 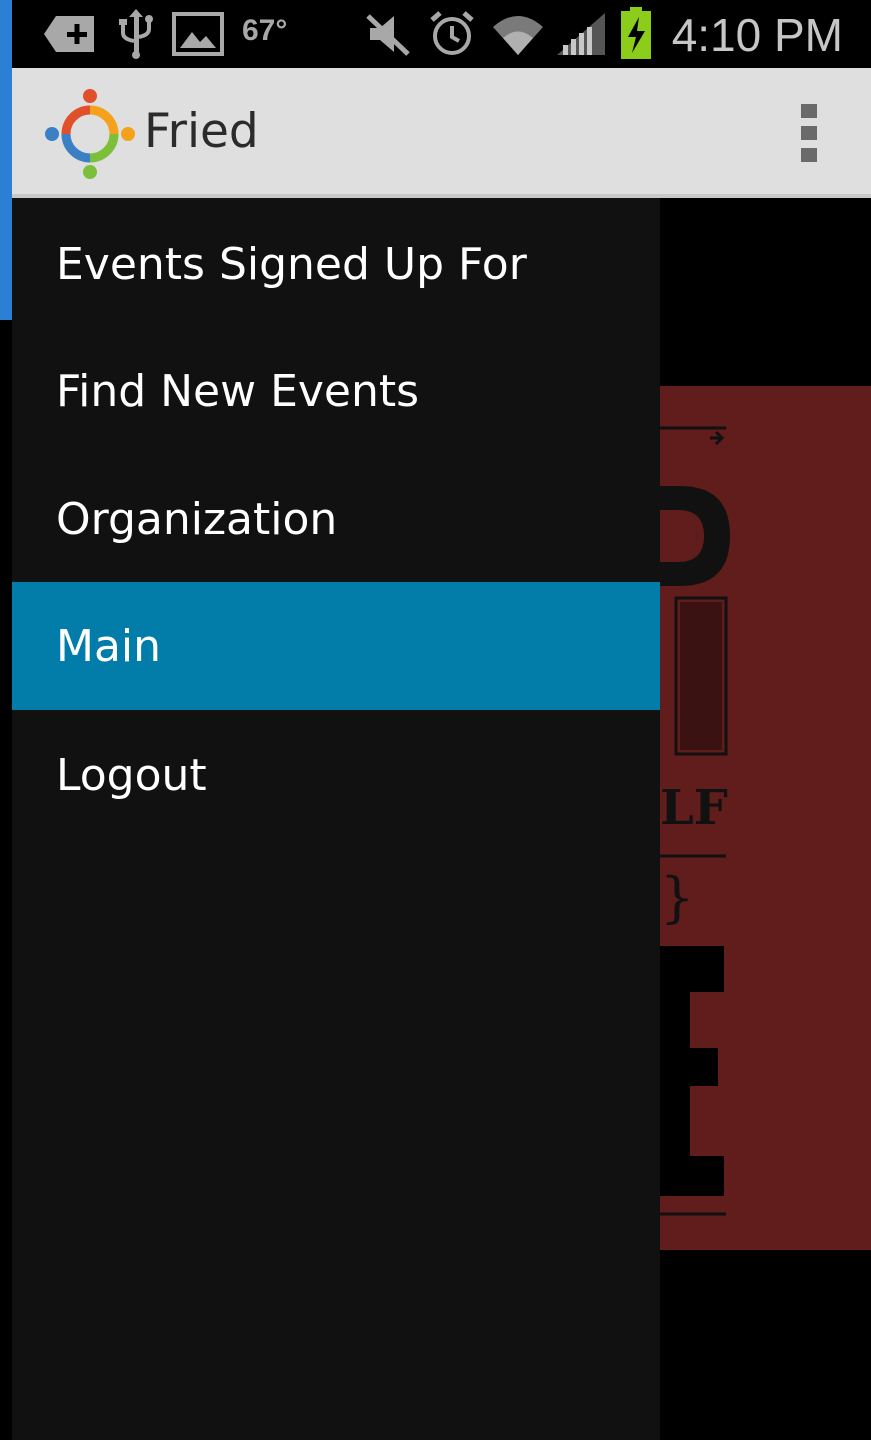 What do you see at coordinates (238, 391) in the screenshot?
I see `drawer-item-label: Find New Events` at bounding box center [238, 391].